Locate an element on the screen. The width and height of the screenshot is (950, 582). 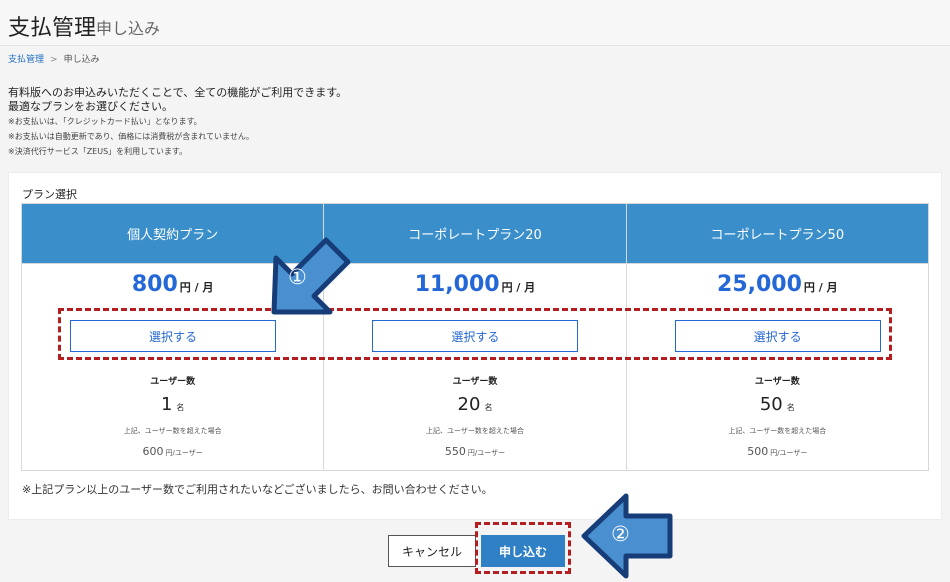
plan-name: 個人契約プラン is located at coordinates (173, 234).